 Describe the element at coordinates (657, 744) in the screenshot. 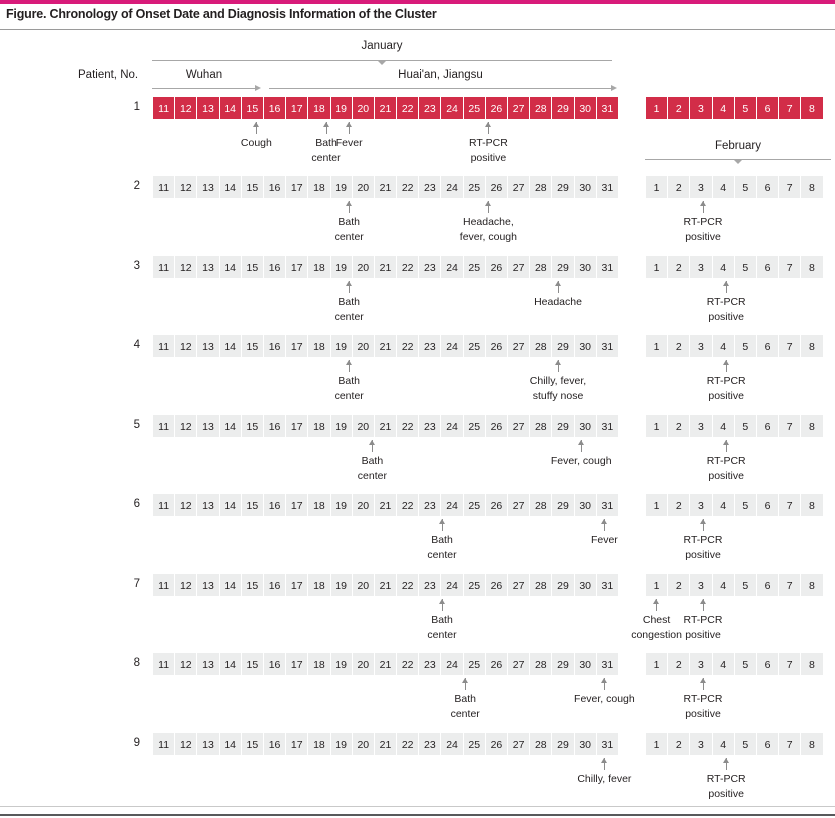

I see `day-cell: 1` at that location.